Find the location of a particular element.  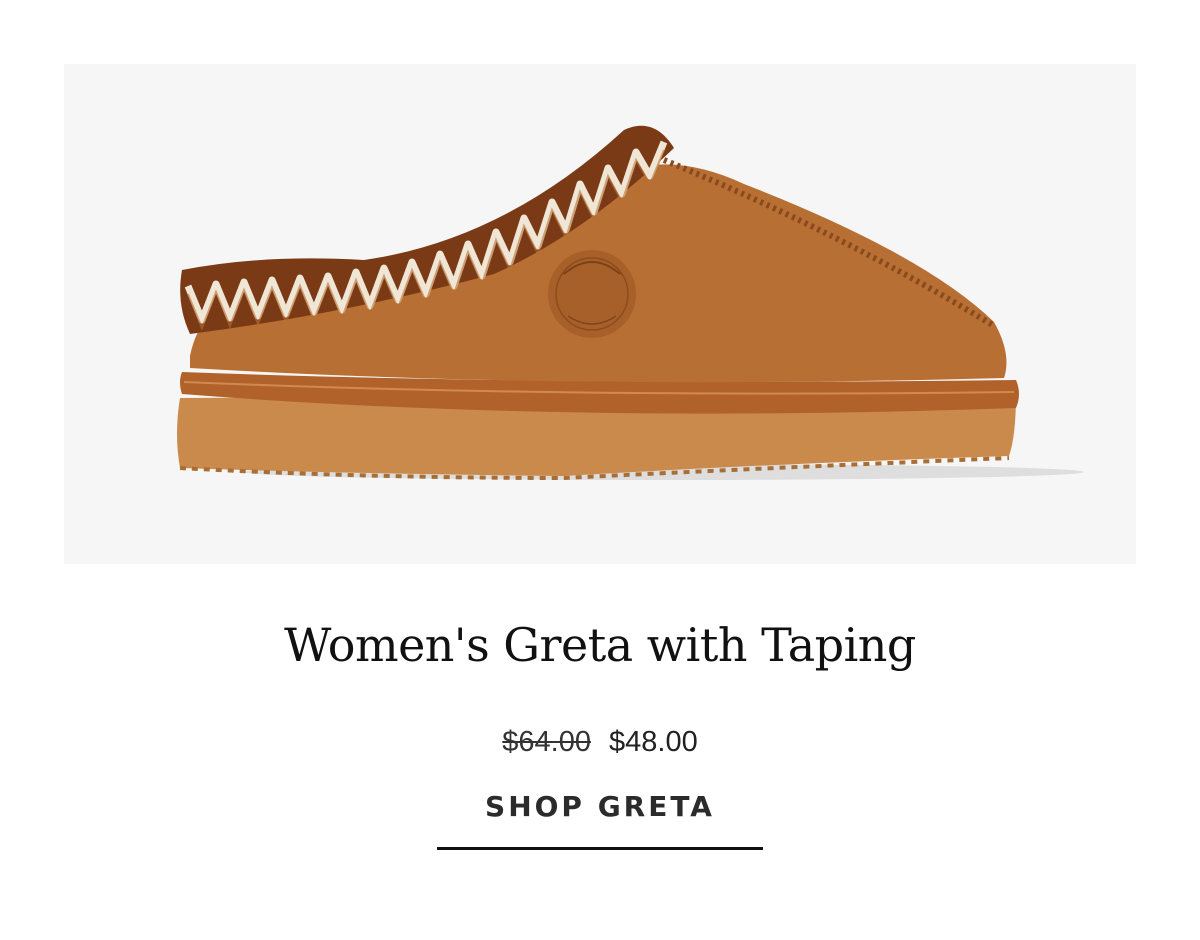

original-price: $64.00 is located at coordinates (546, 742).